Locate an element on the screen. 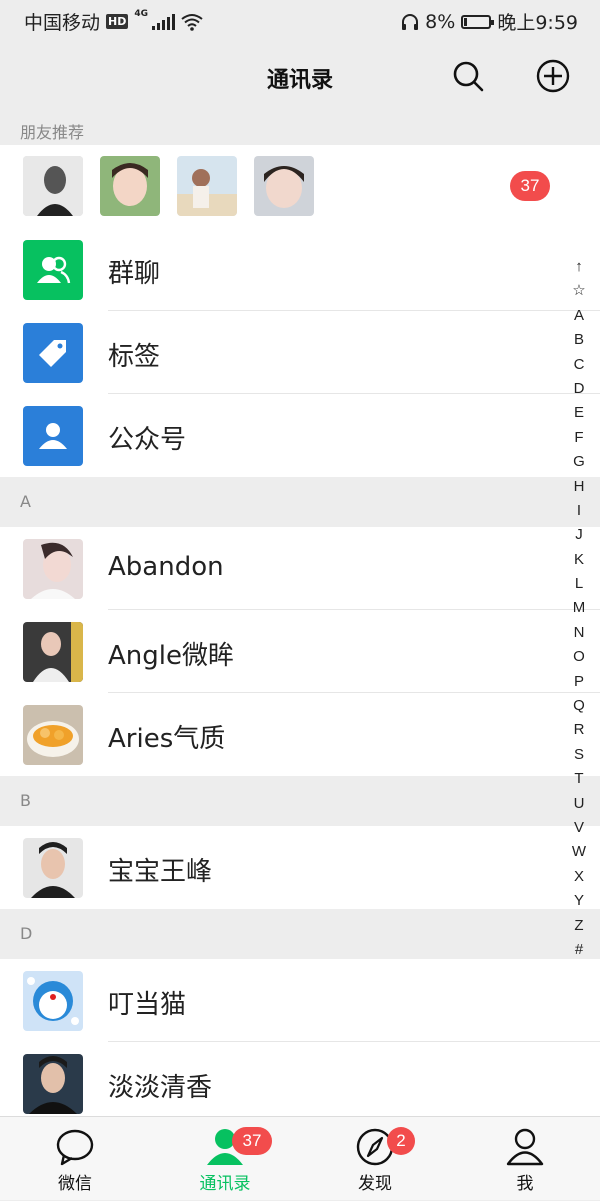 This screenshot has width=600, height=1201. group-chat-row: 群聊 is located at coordinates (300, 269).